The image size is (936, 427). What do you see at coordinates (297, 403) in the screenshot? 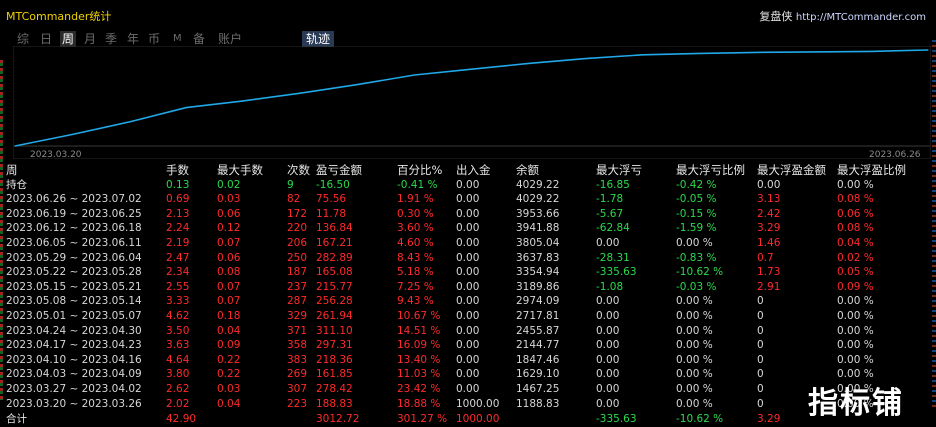
I see `count-cell: 223` at bounding box center [297, 403].